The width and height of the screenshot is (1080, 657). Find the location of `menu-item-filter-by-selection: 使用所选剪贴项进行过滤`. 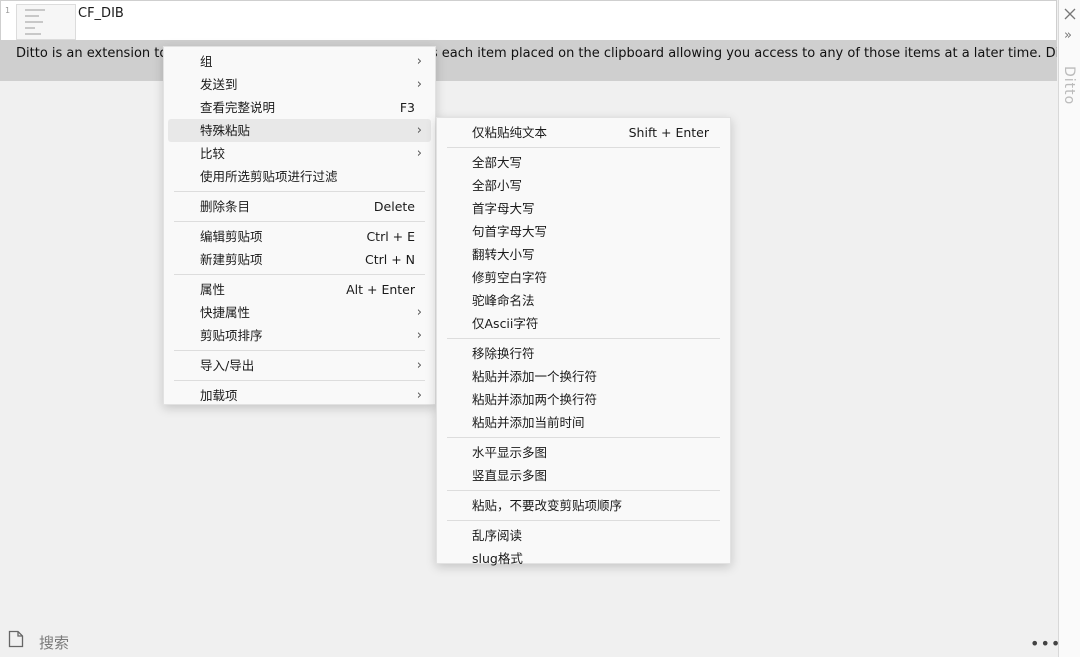

menu-item-filter-by-selection: 使用所选剪贴项进行过滤 is located at coordinates (299, 176).